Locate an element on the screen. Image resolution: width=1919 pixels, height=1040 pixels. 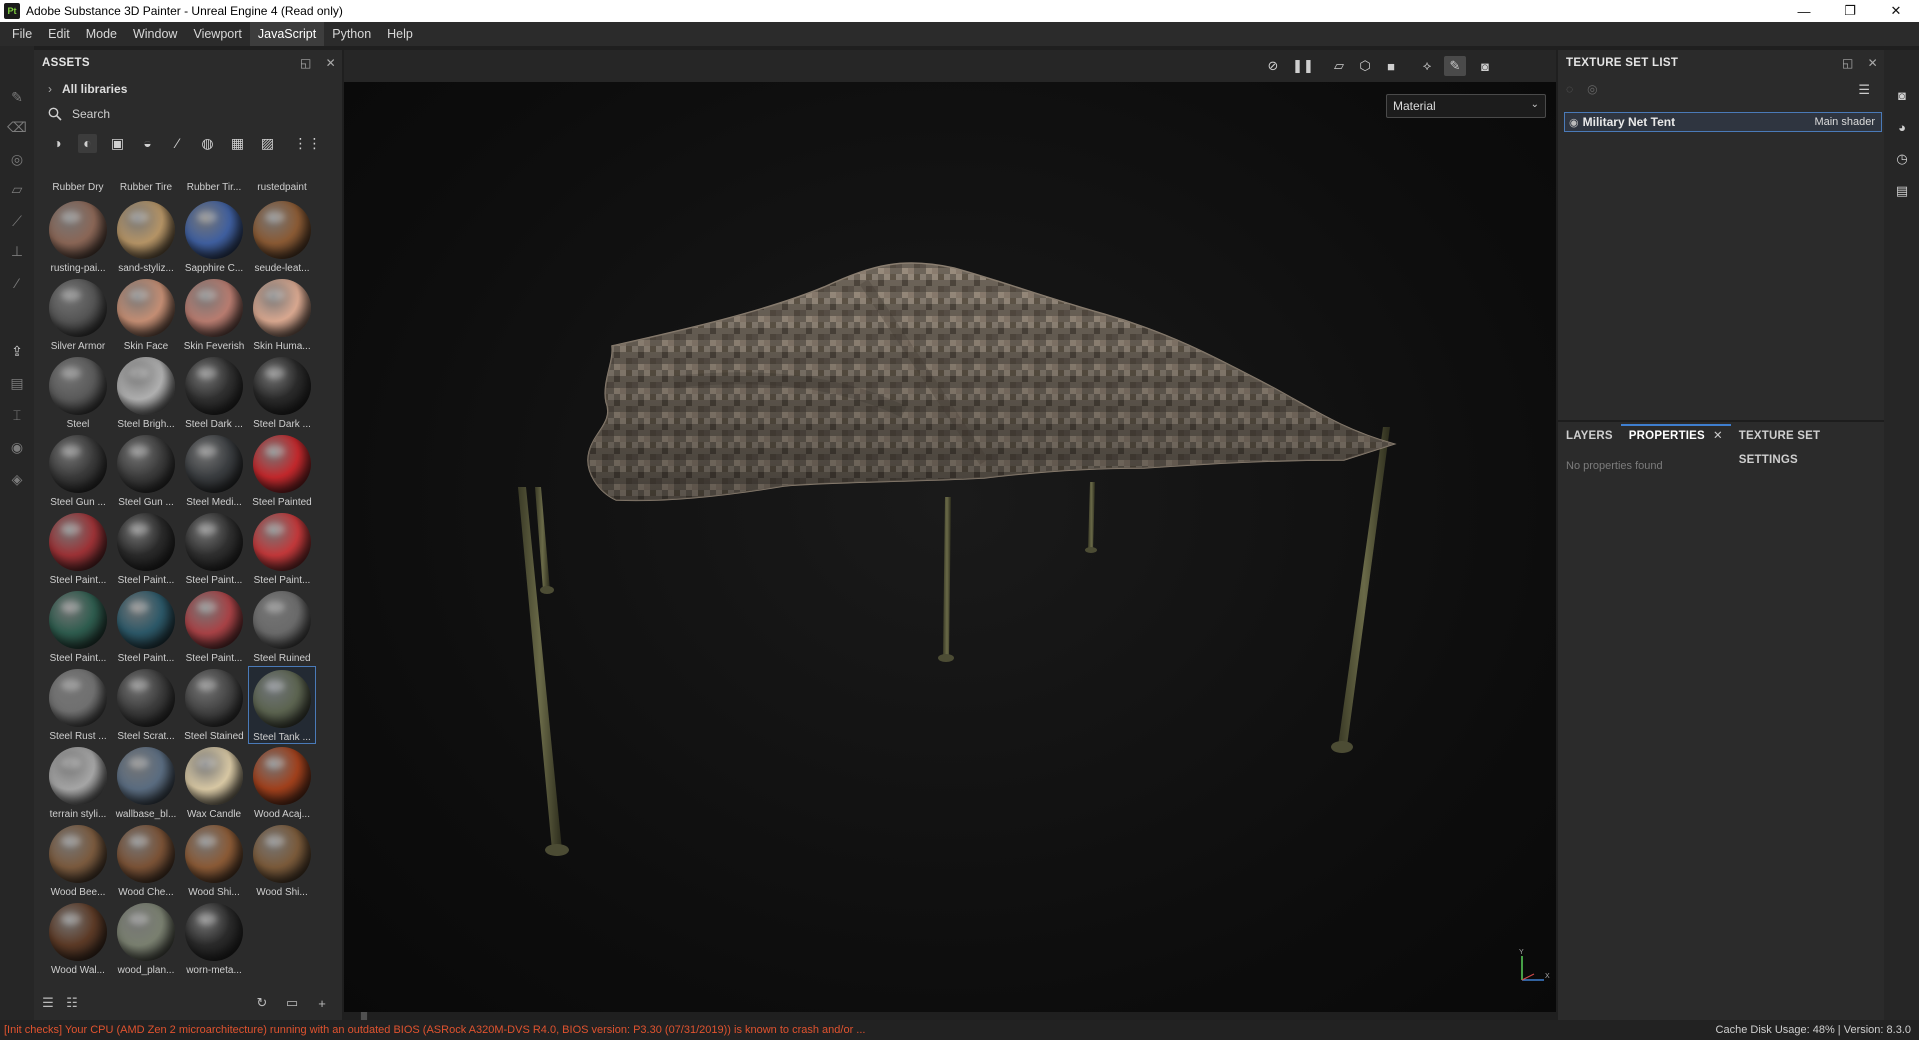
asset-item: Skin Feverish is located at coordinates (214, 315).